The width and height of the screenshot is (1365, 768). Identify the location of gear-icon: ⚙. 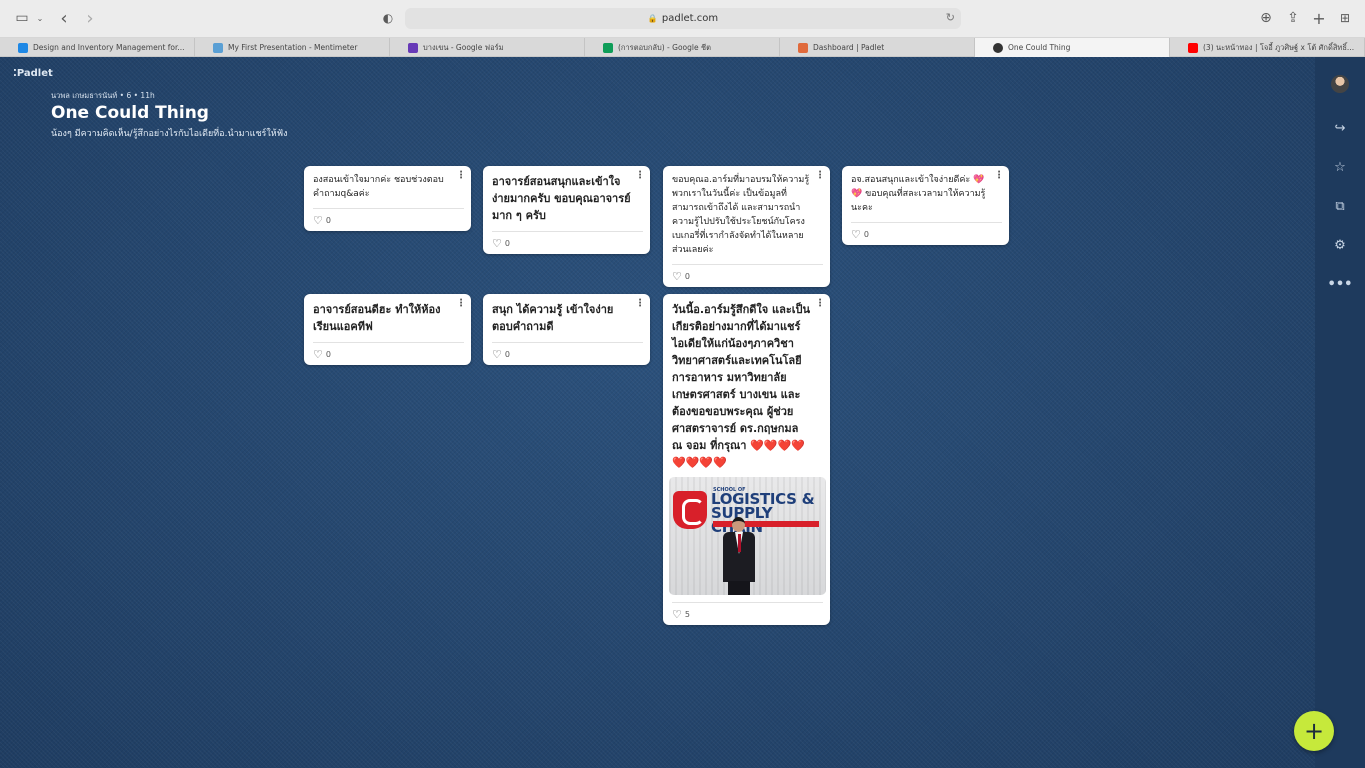
(1340, 245).